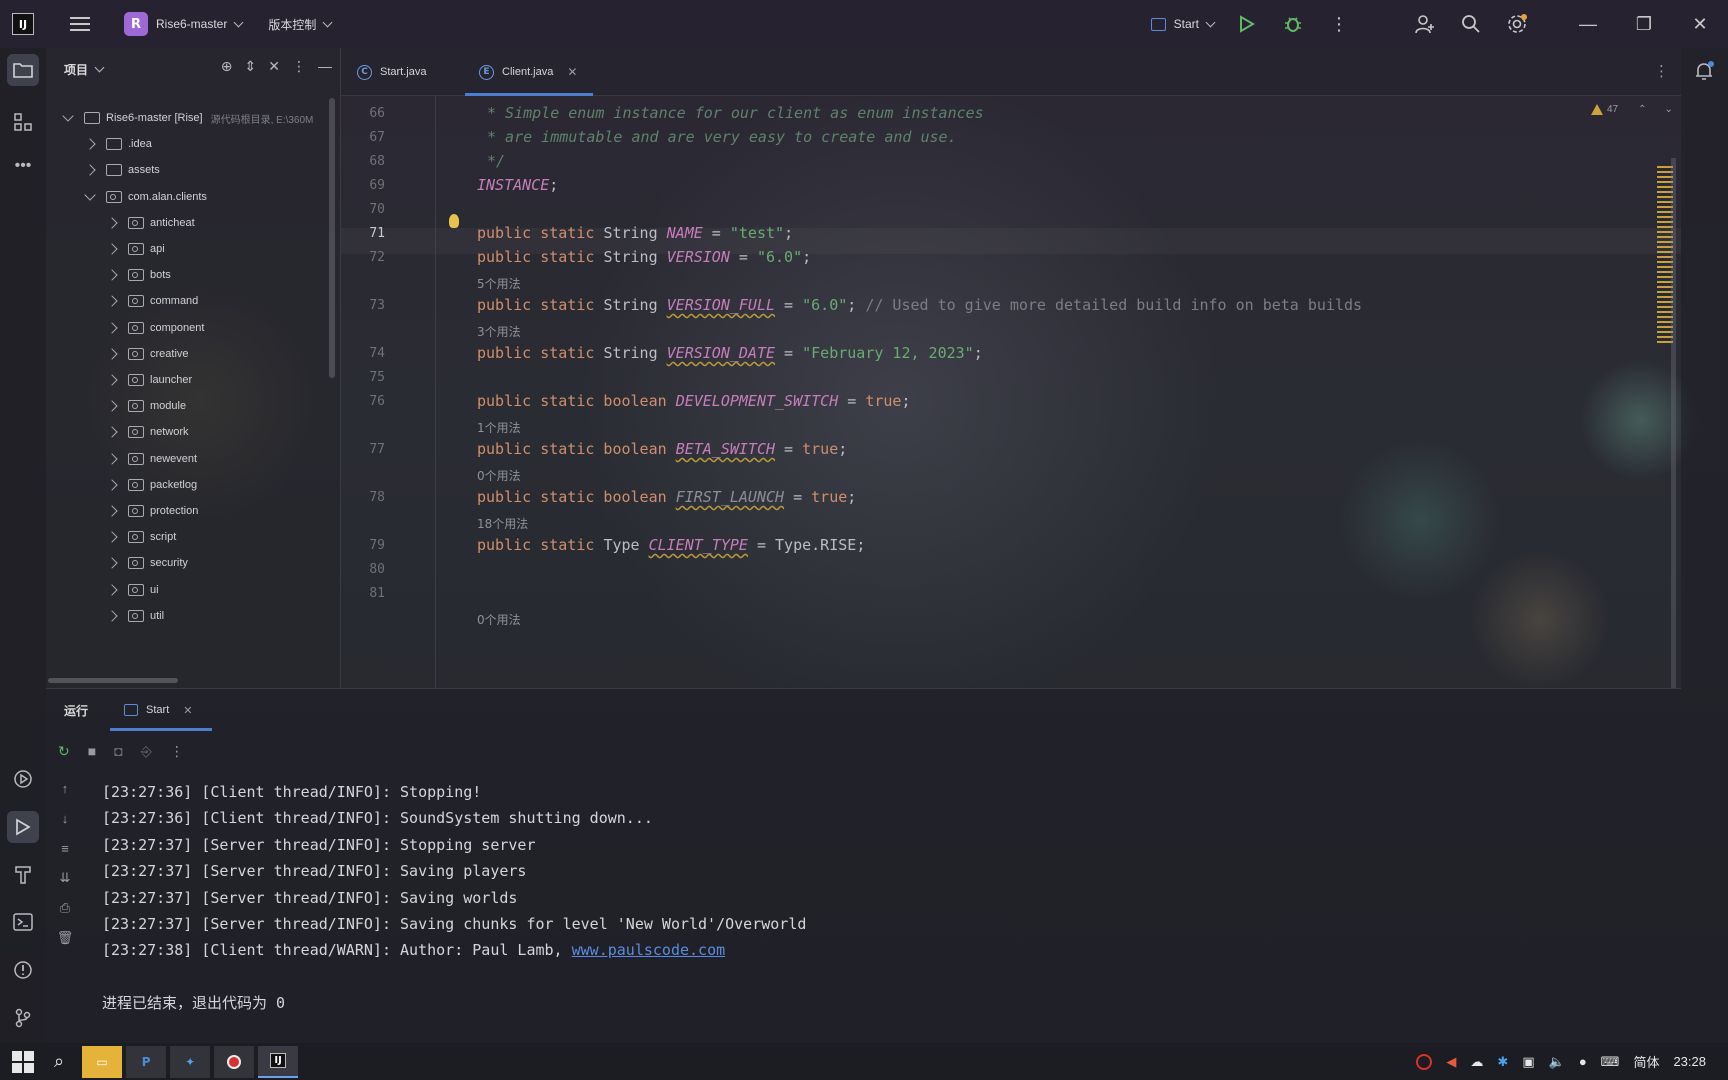 The width and height of the screenshot is (1728, 1080). I want to click on notifications-button, so click(1704, 73).